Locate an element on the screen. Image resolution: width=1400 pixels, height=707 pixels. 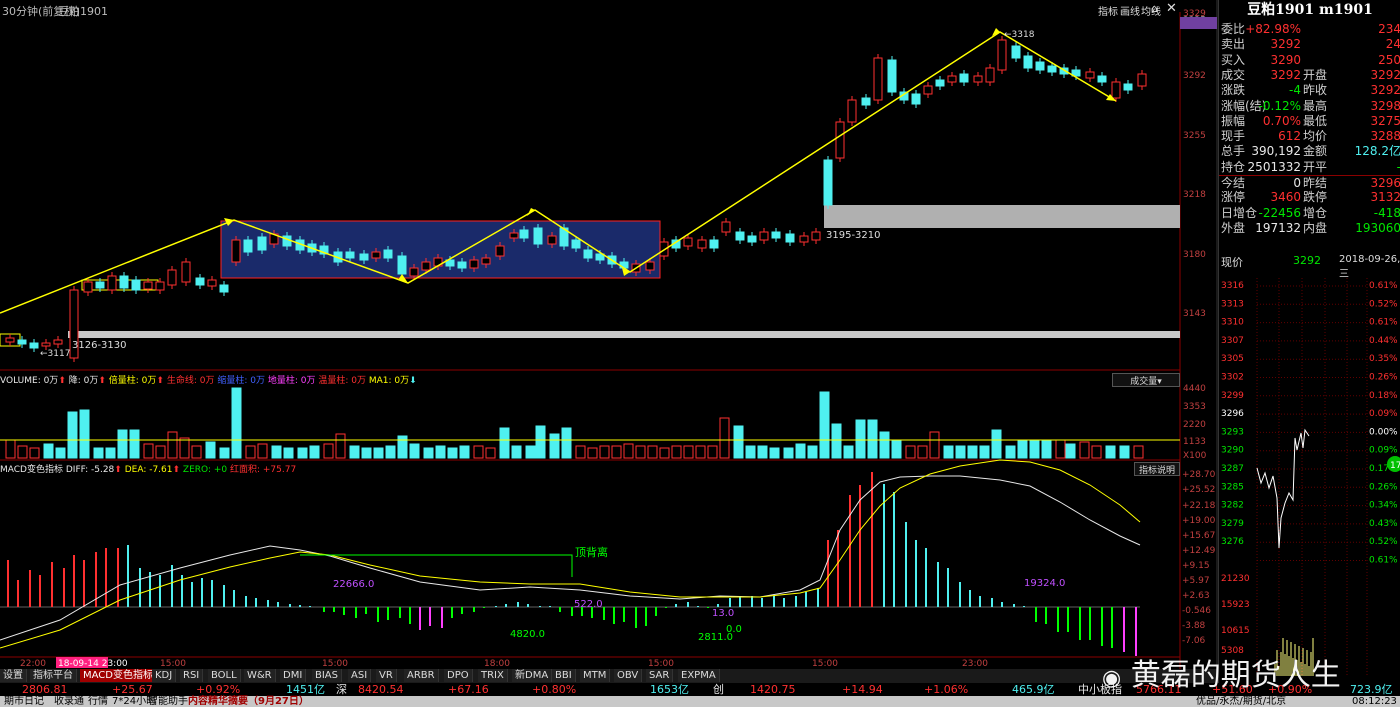
tab-16: MTM is located at coordinates (595, 675).